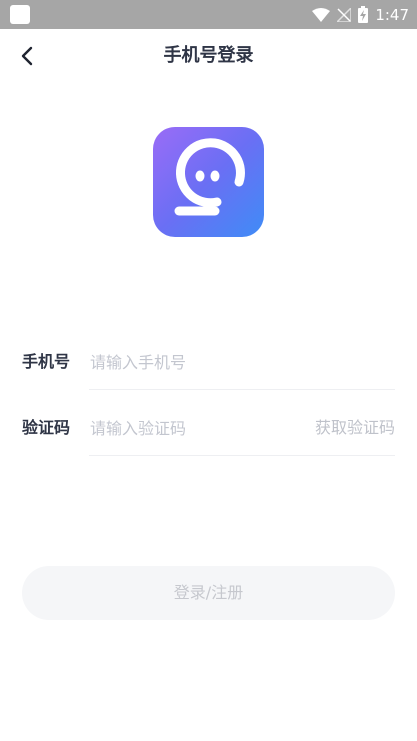  I want to click on phone-input, so click(195, 362).